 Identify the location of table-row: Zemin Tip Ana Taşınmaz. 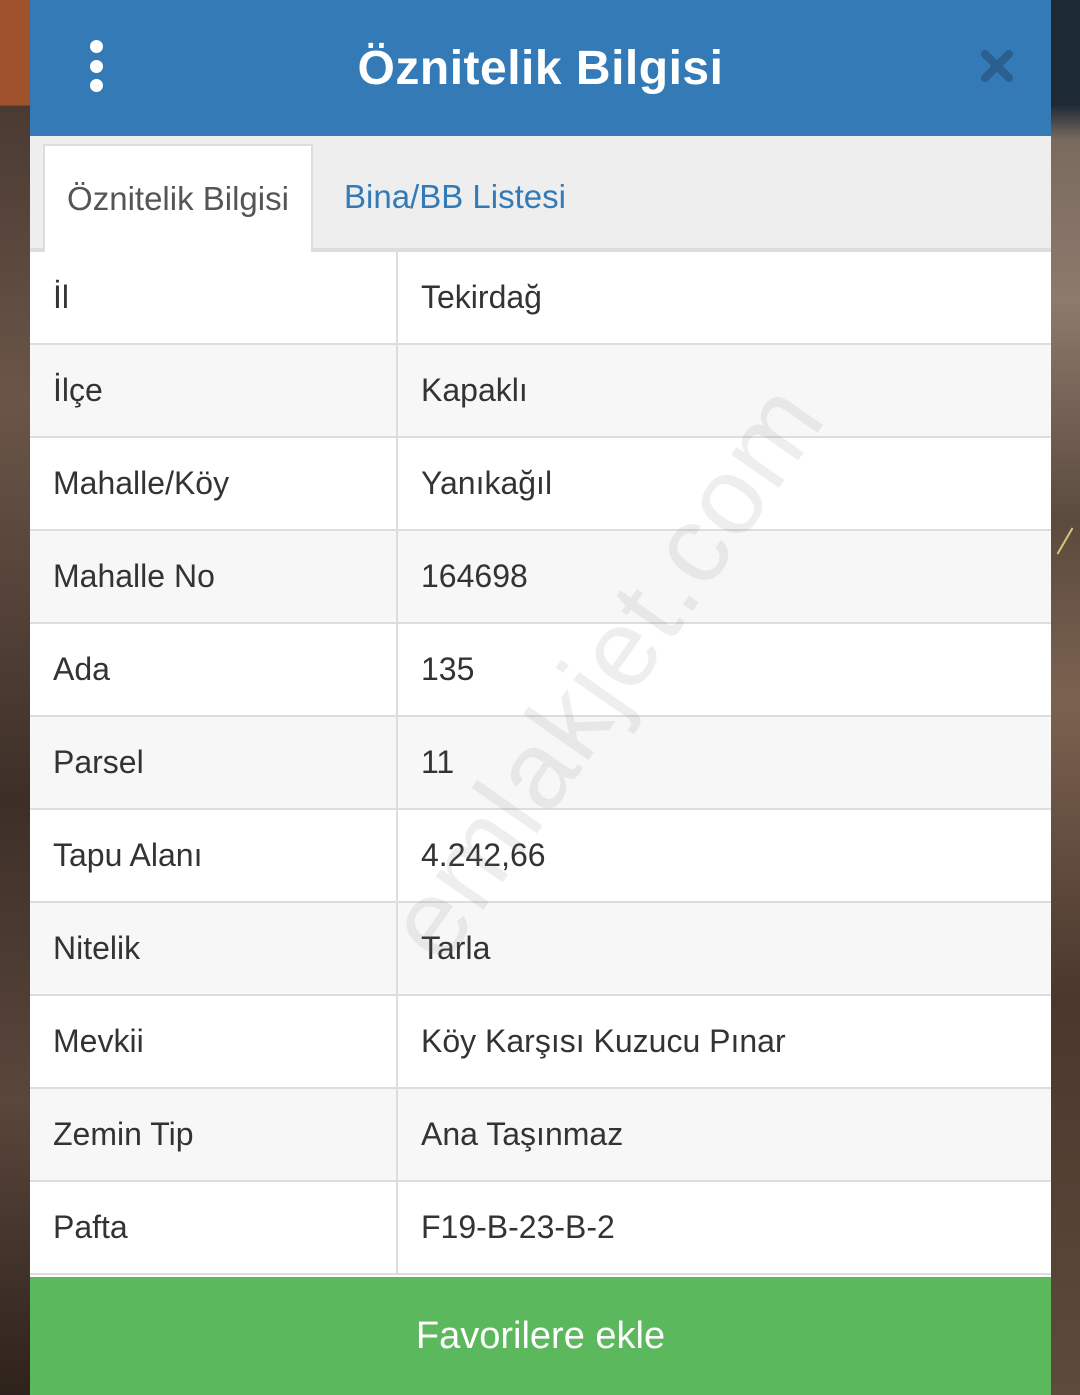
(540, 1134).